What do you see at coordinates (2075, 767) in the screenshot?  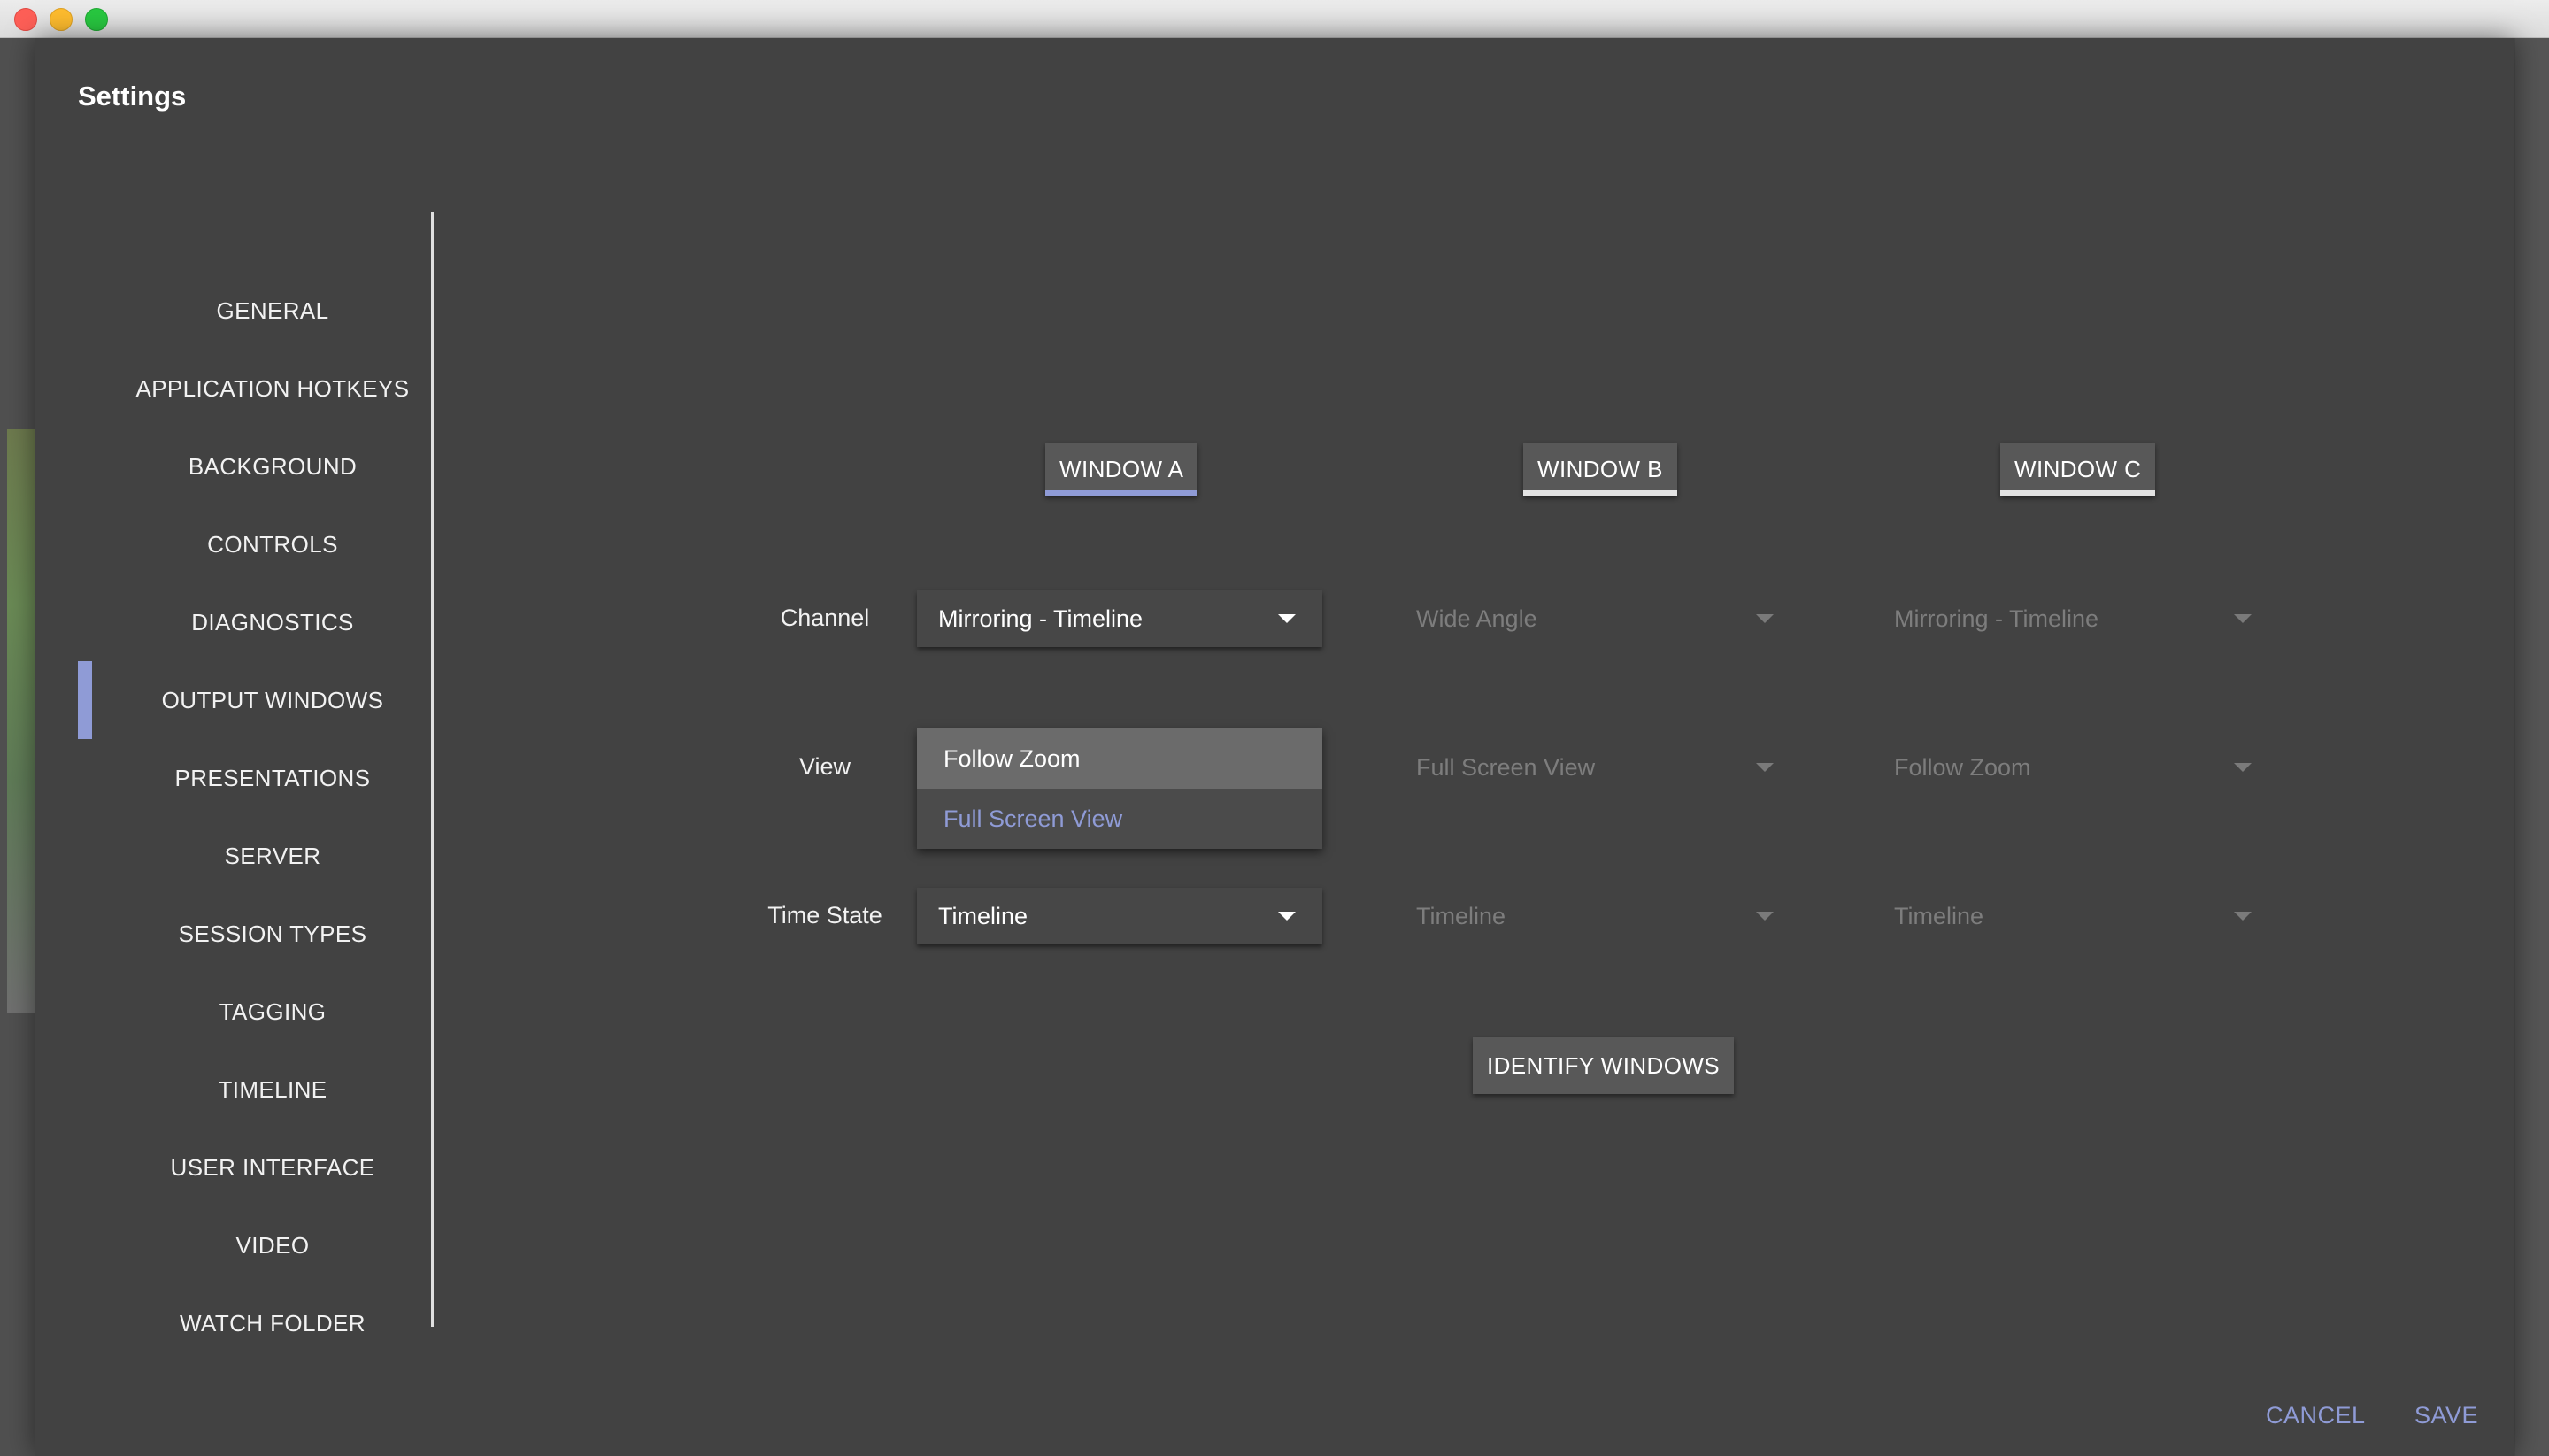 I see `window-c-view-select: Follow Zoom` at bounding box center [2075, 767].